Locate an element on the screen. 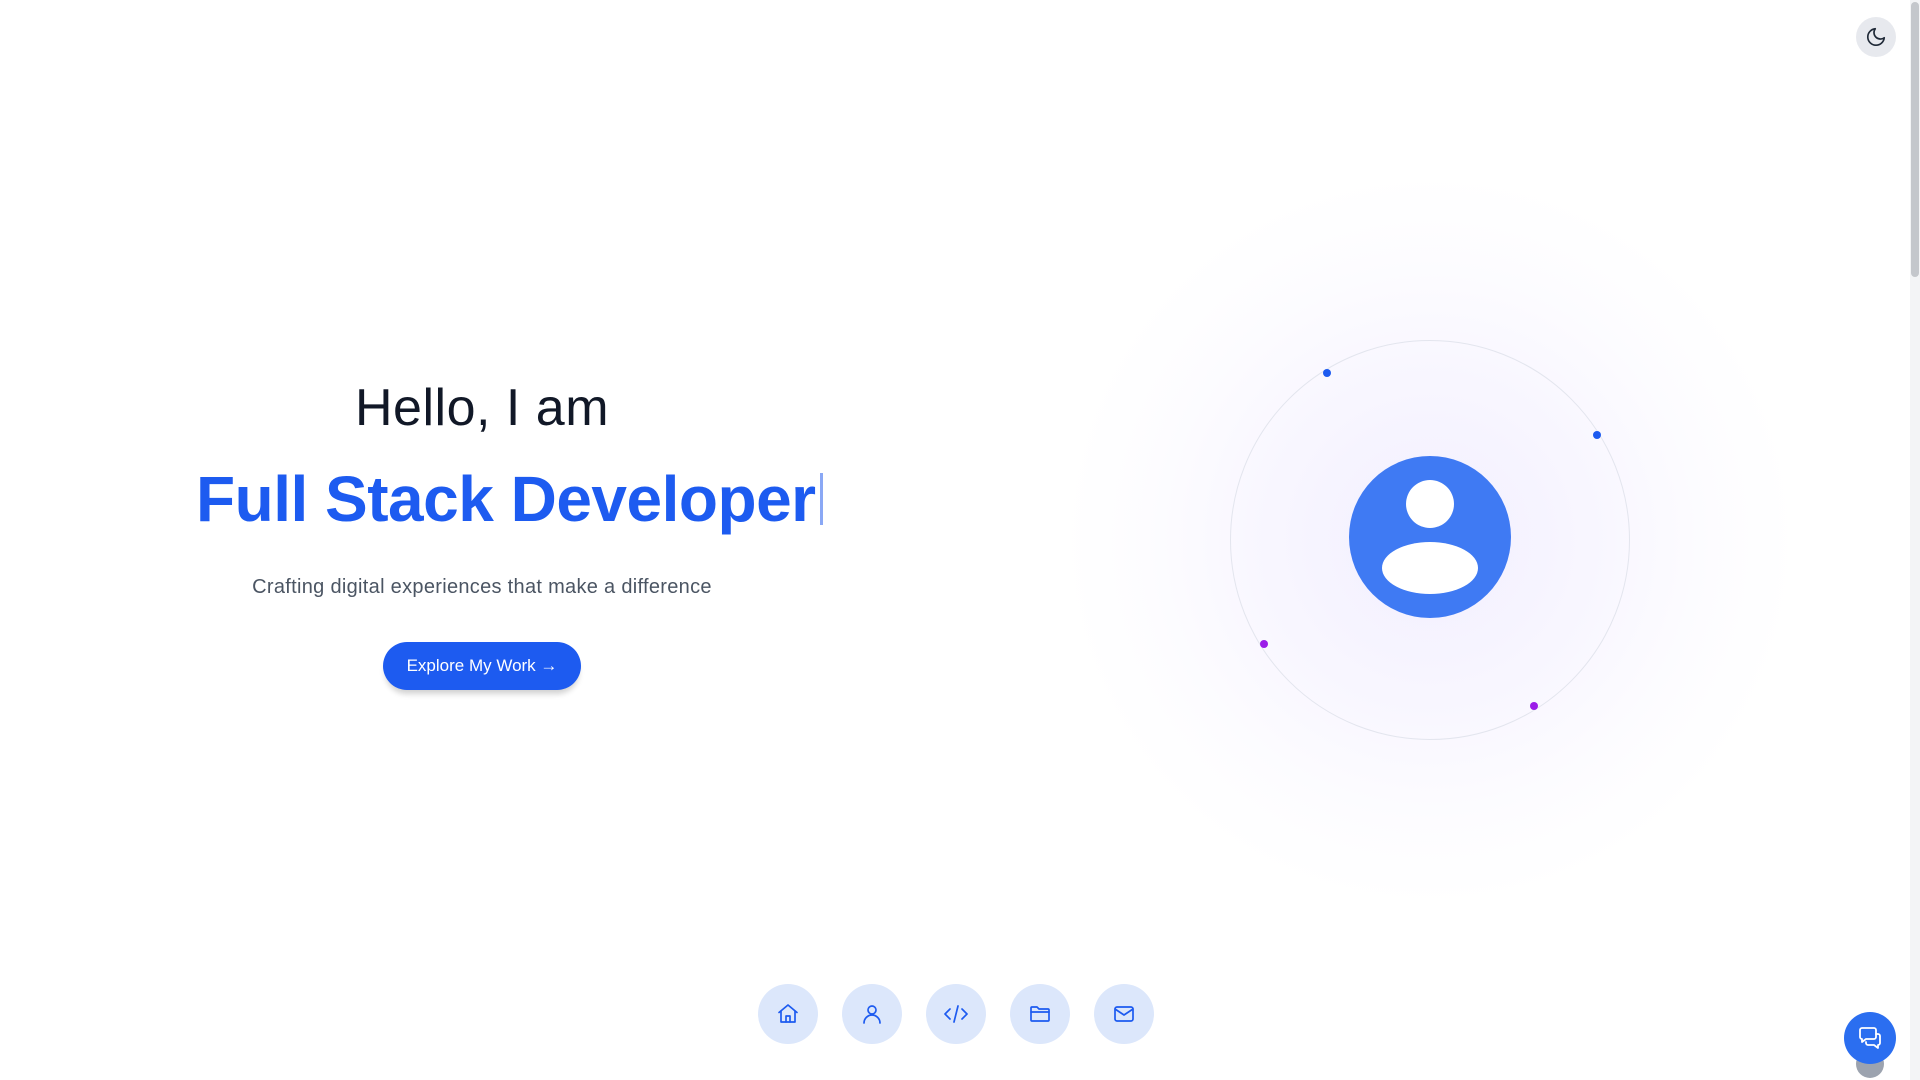 This screenshot has width=1920, height=1080. folder-icon is located at coordinates (1040, 1014).